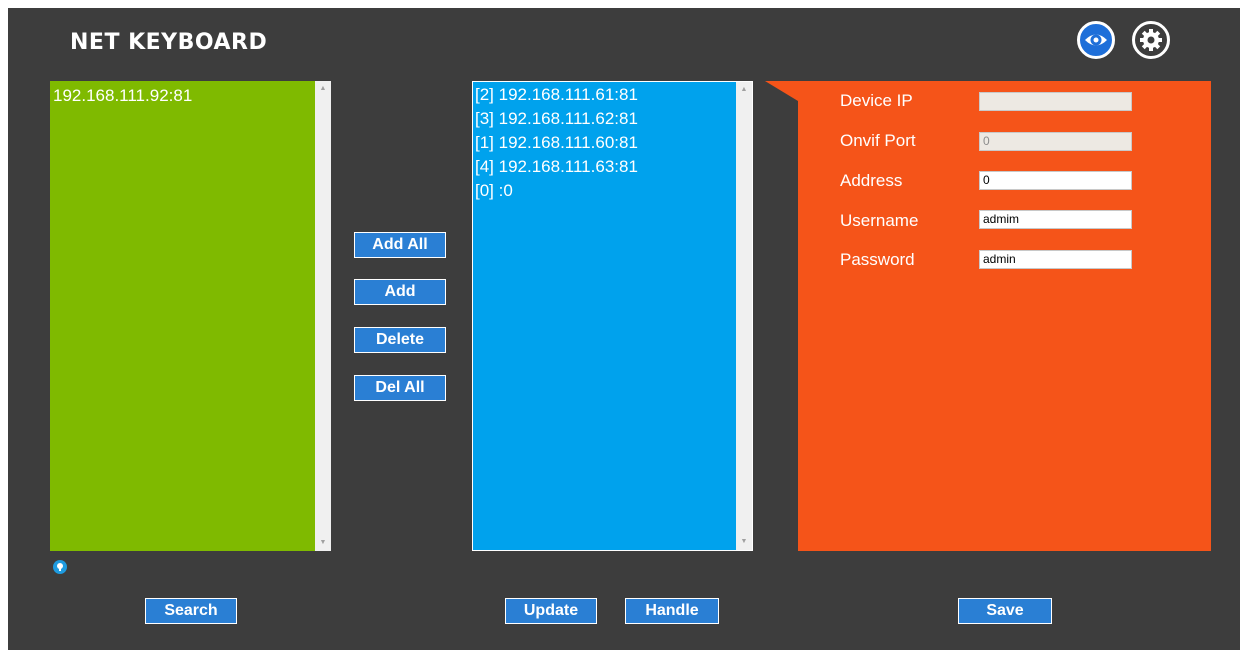  Describe the element at coordinates (1055, 141) in the screenshot. I see `onvif-port-field: 0` at that location.